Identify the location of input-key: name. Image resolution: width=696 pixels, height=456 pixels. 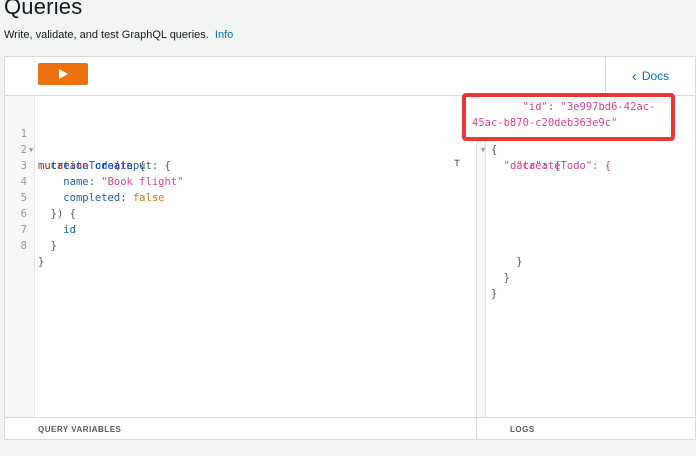
(76, 182).